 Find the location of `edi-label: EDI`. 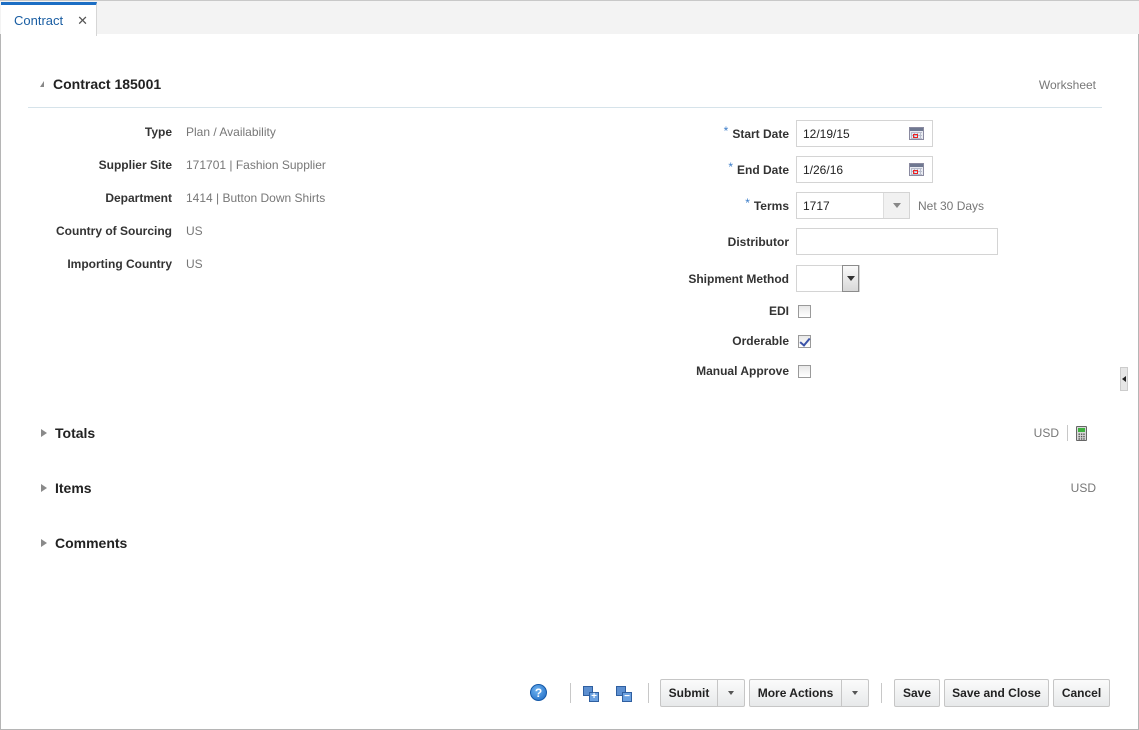

edi-label: EDI is located at coordinates (778, 311).